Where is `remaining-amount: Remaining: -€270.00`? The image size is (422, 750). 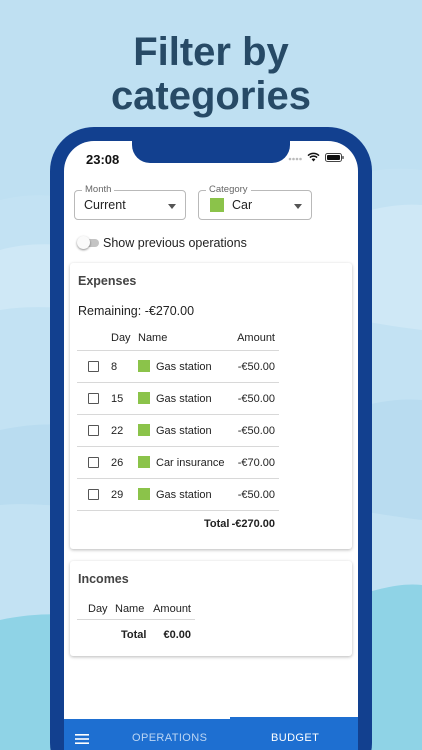 remaining-amount: Remaining: -€270.00 is located at coordinates (136, 311).